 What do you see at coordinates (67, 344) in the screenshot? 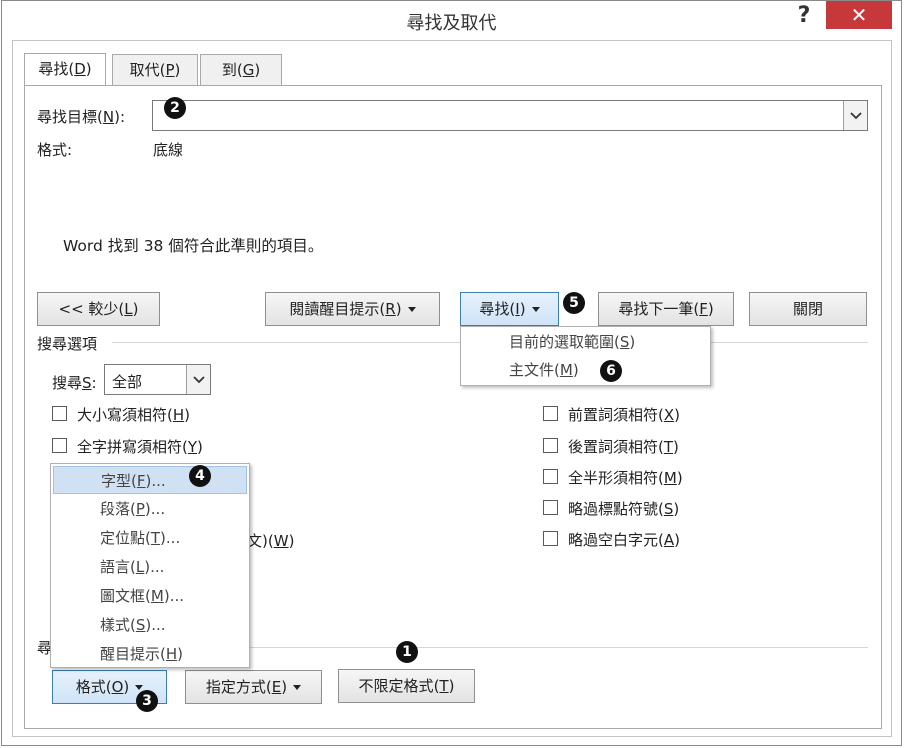
I see `search-options-title: 搜尋選項` at bounding box center [67, 344].